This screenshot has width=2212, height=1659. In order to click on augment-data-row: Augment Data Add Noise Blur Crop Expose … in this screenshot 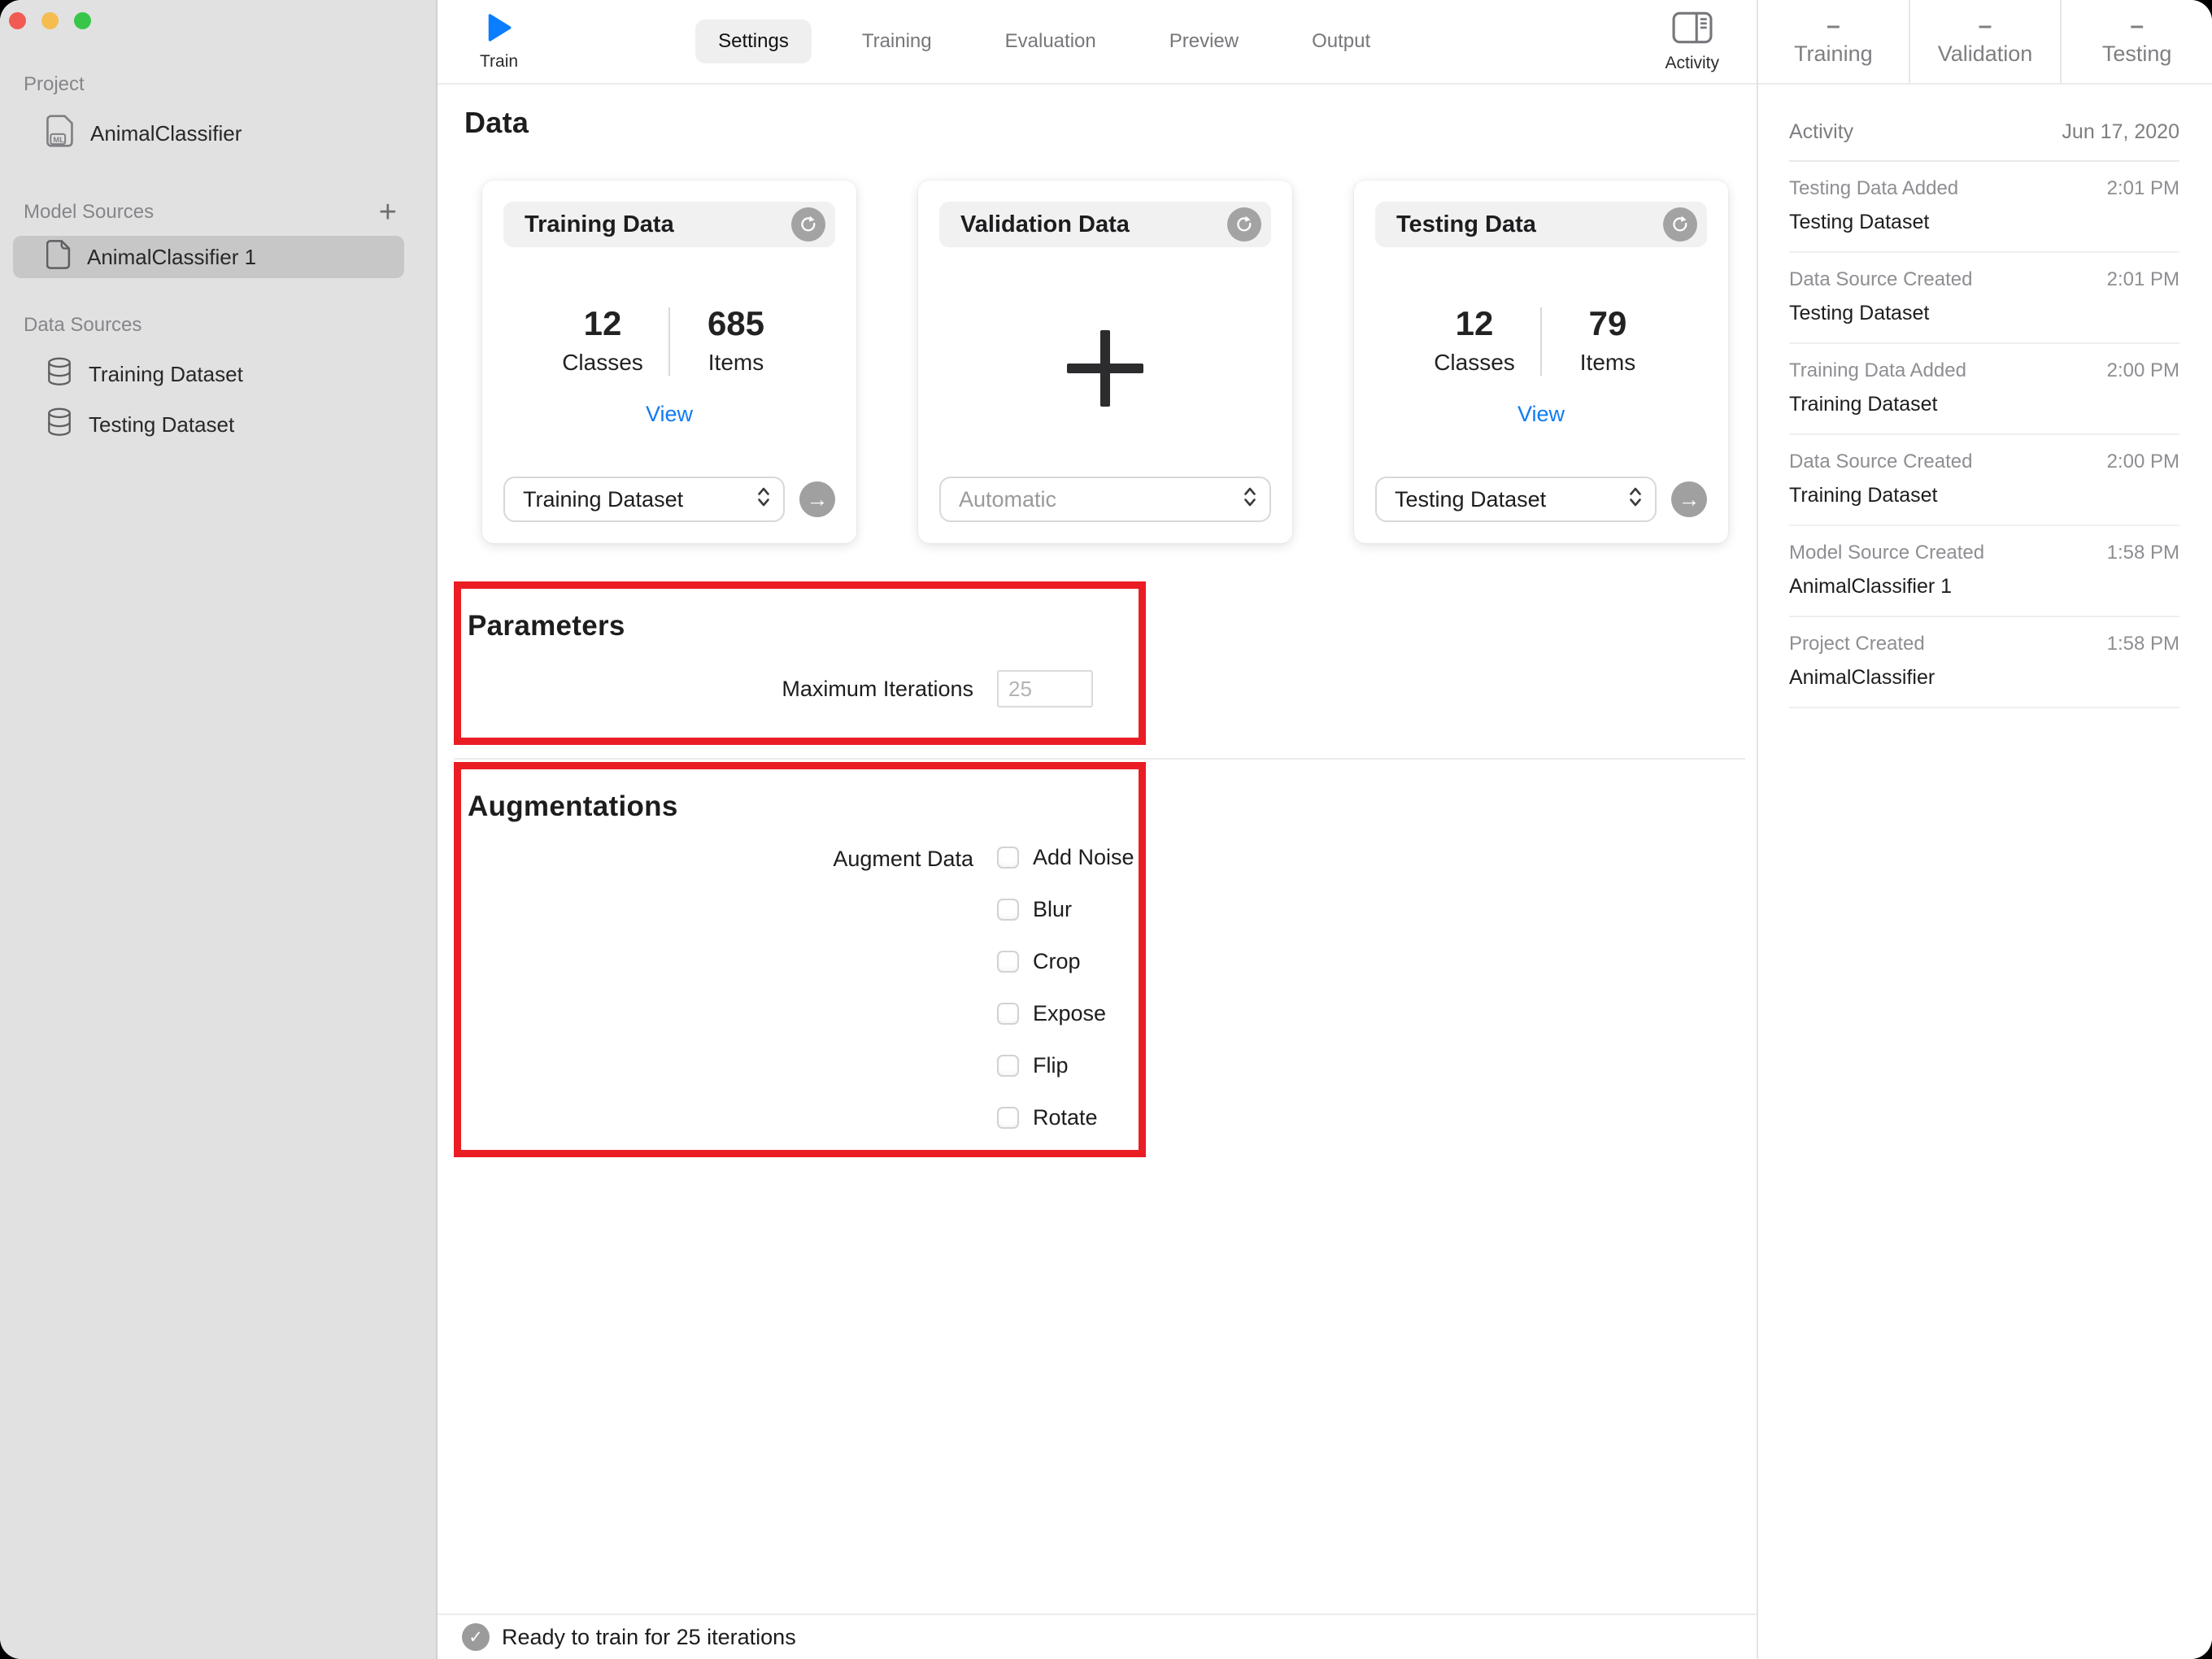, I will do `click(800, 987)`.